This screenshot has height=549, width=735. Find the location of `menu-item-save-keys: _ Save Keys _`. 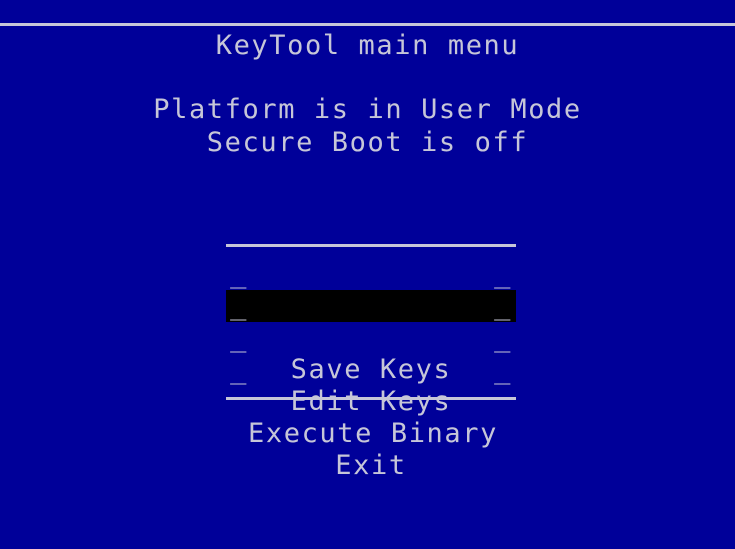

menu-item-save-keys: _ Save Keys _ is located at coordinates (371, 321).